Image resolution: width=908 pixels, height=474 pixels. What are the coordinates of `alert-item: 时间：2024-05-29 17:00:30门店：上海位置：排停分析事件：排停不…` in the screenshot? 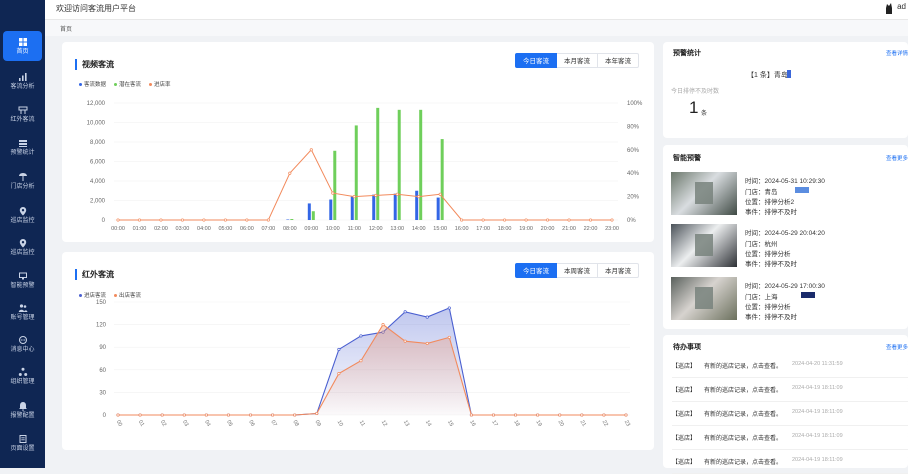 It's located at (789, 299).